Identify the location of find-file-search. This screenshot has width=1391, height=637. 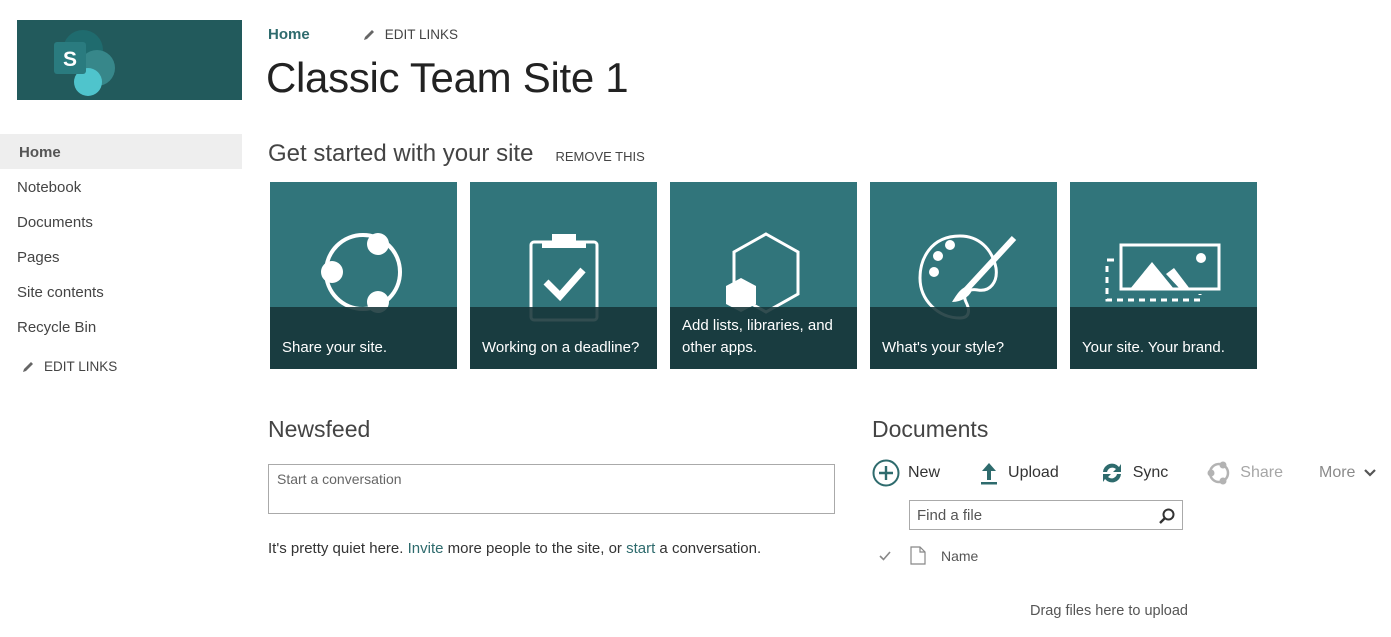
(1046, 515).